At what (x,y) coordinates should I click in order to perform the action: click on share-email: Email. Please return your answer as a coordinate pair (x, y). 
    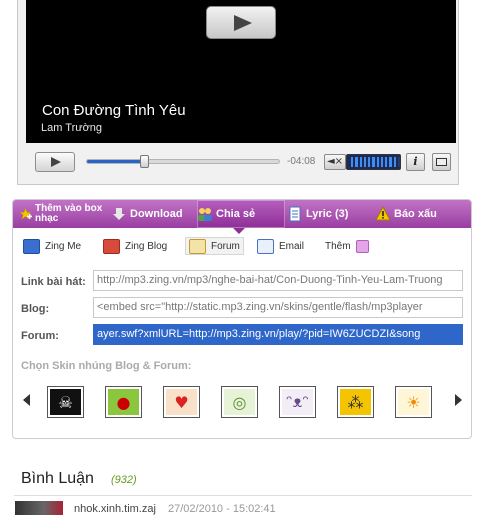
    Looking at the image, I should click on (280, 246).